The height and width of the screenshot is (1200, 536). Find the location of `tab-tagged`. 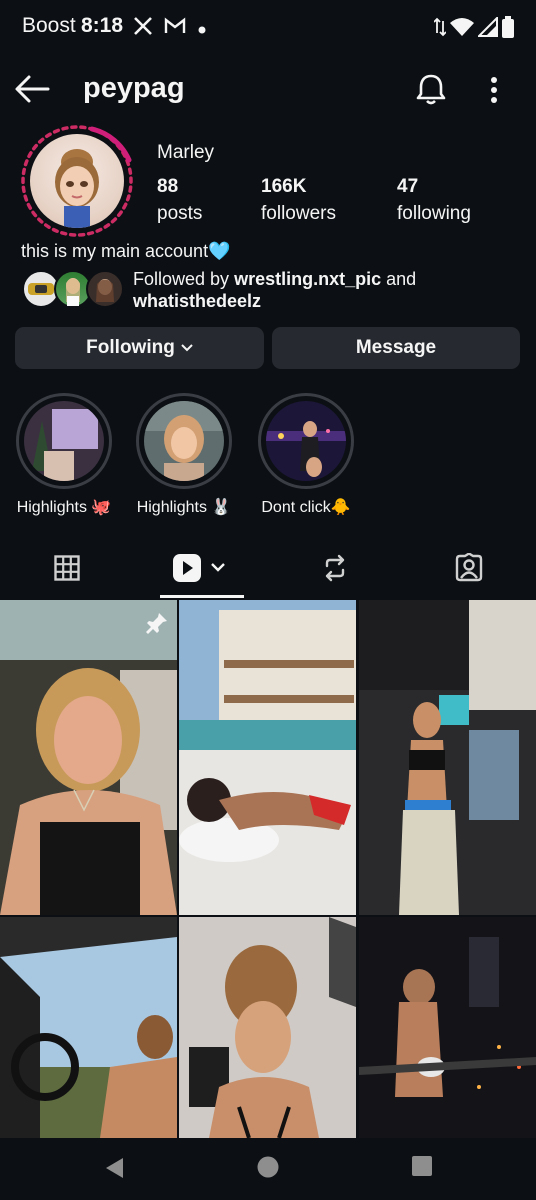

tab-tagged is located at coordinates (469, 568).